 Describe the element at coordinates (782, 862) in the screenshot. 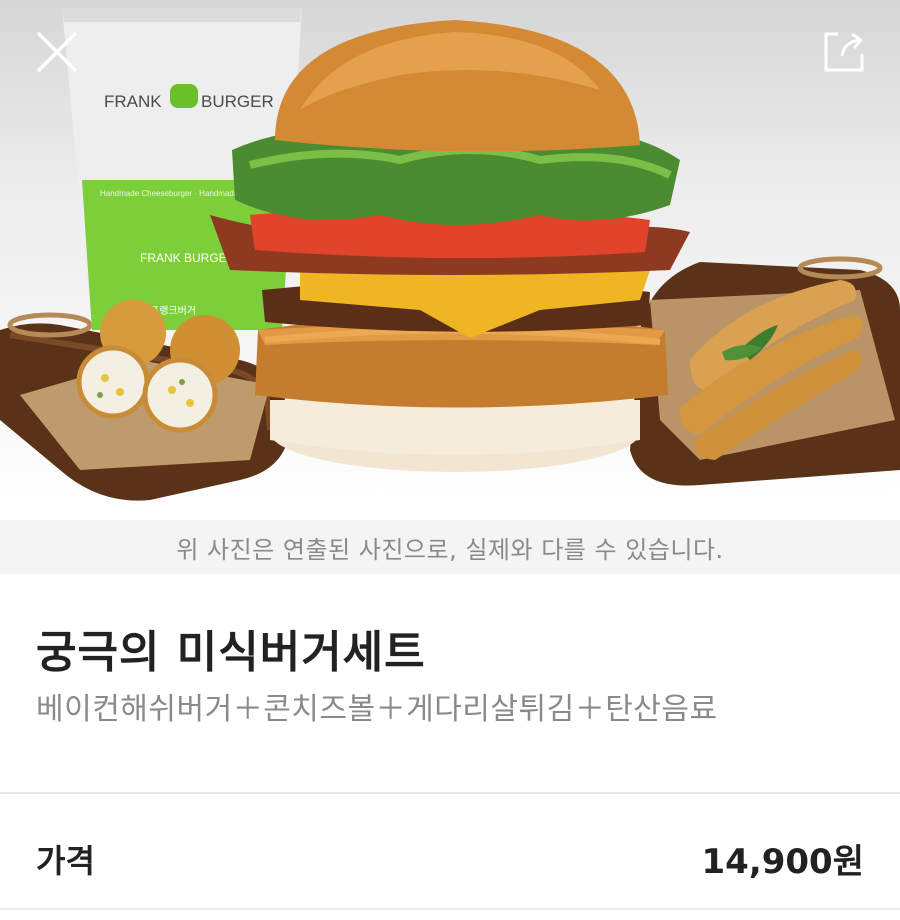

I see `price-value: 14,900원` at that location.